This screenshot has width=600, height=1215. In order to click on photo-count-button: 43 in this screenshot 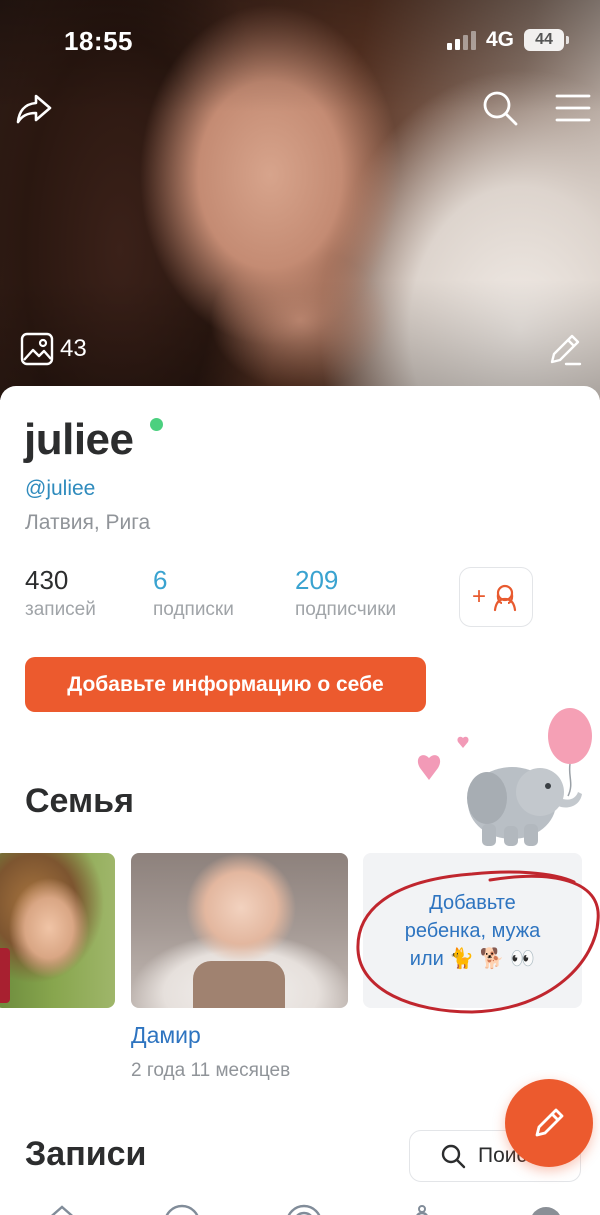, I will do `click(53, 349)`.